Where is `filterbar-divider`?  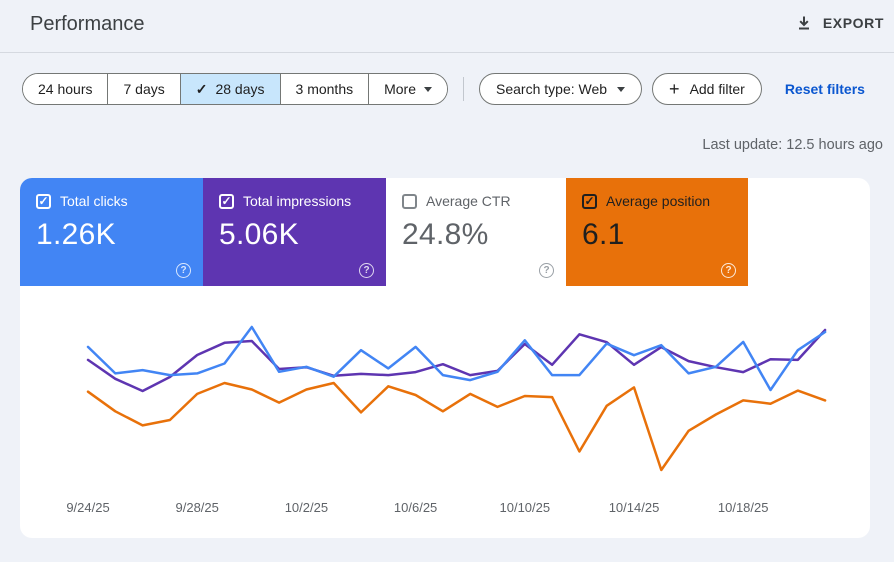
filterbar-divider is located at coordinates (464, 89).